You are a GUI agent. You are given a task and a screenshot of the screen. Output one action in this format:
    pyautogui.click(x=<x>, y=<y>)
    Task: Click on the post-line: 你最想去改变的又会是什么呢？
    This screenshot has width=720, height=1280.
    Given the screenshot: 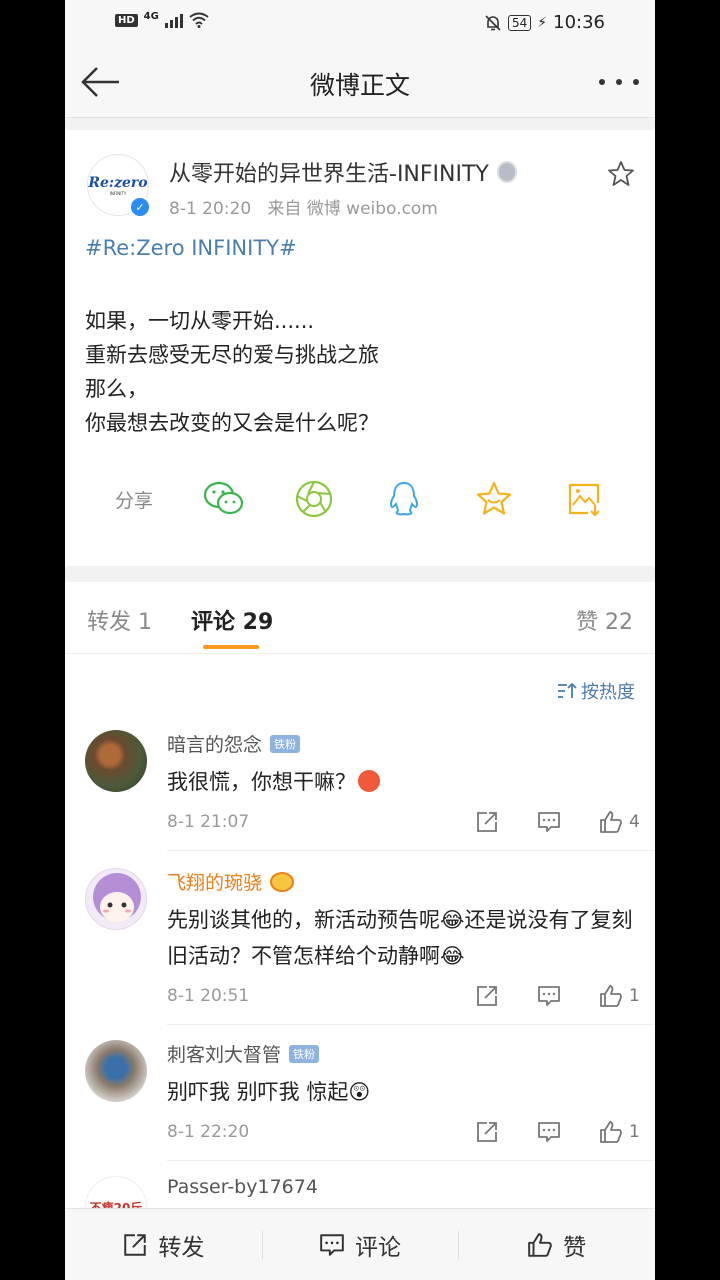 What is the action you would take?
    pyautogui.click(x=232, y=423)
    